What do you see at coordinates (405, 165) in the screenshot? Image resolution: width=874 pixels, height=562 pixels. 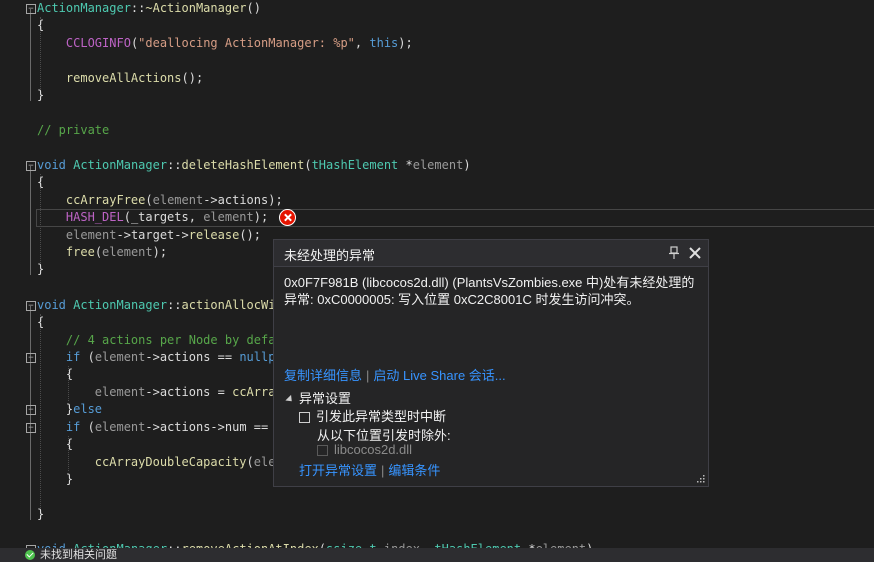 I see `code-token: *` at bounding box center [405, 165].